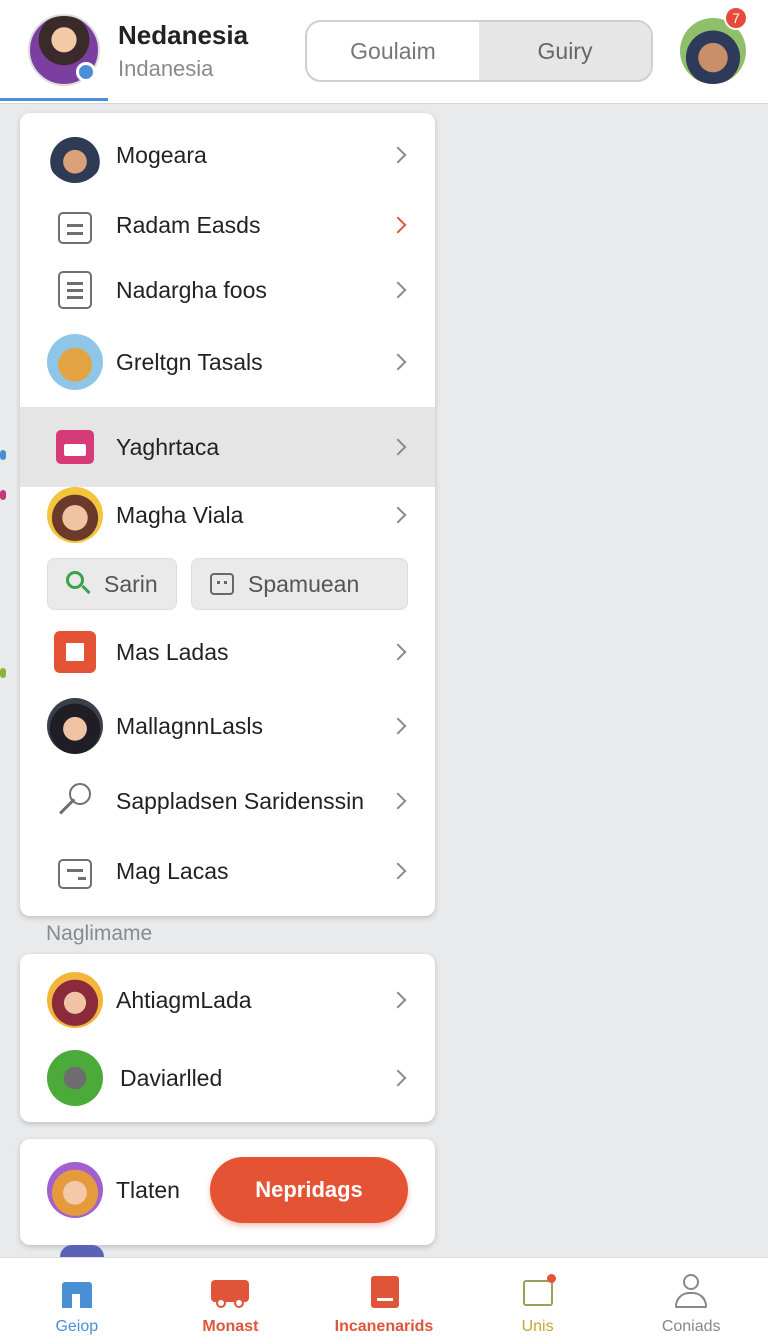 The image size is (768, 1344). What do you see at coordinates (75, 1000) in the screenshot?
I see `avatar-gear-icon` at bounding box center [75, 1000].